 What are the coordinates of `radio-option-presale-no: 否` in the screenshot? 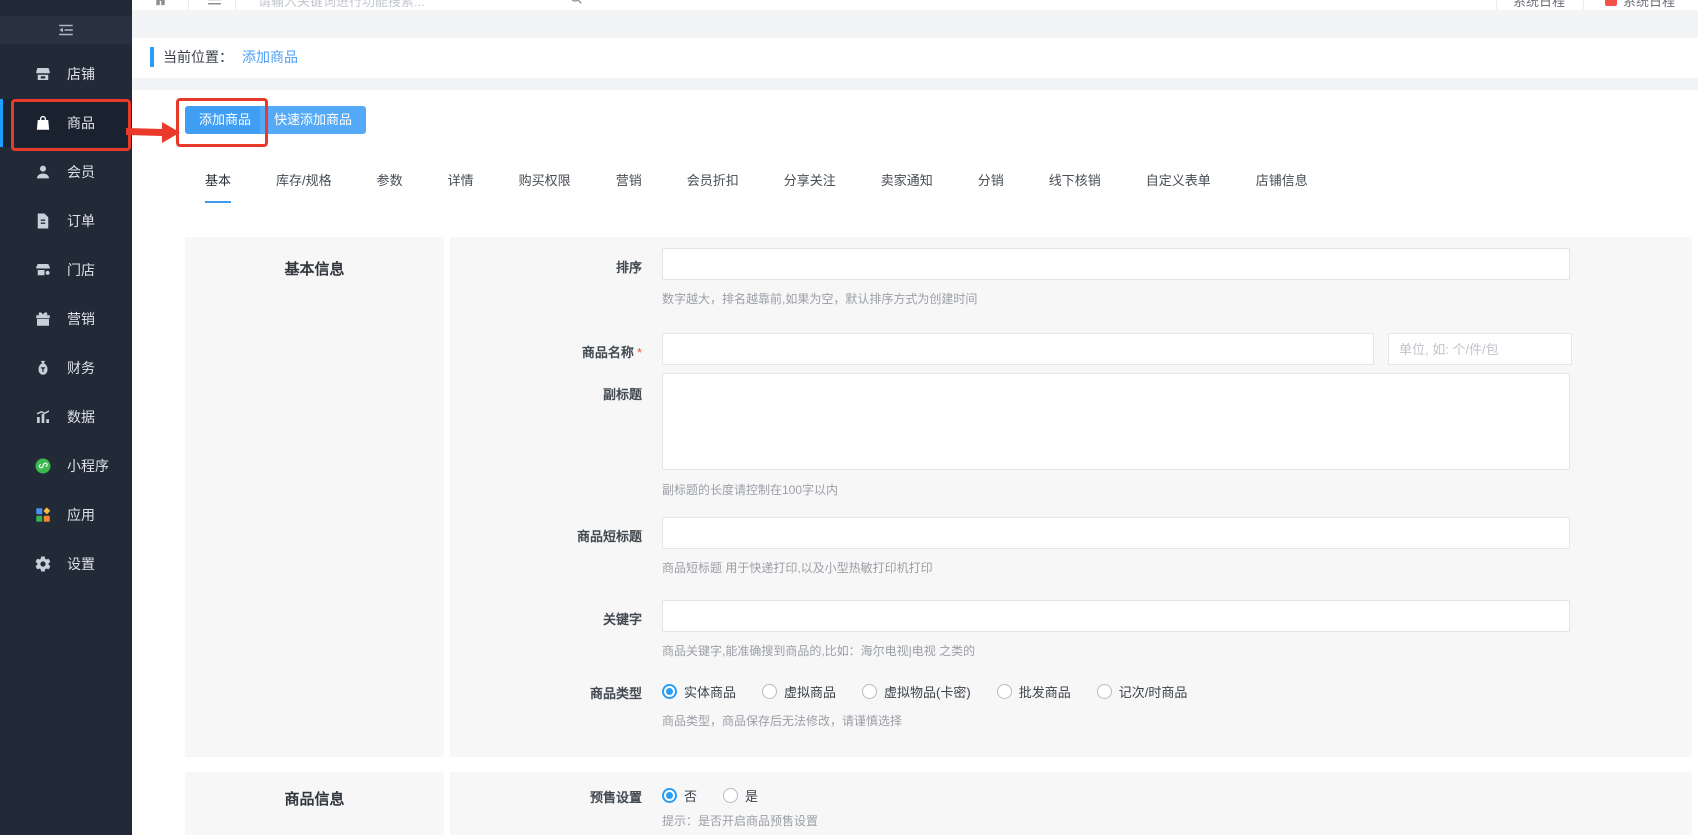 It's located at (679, 795).